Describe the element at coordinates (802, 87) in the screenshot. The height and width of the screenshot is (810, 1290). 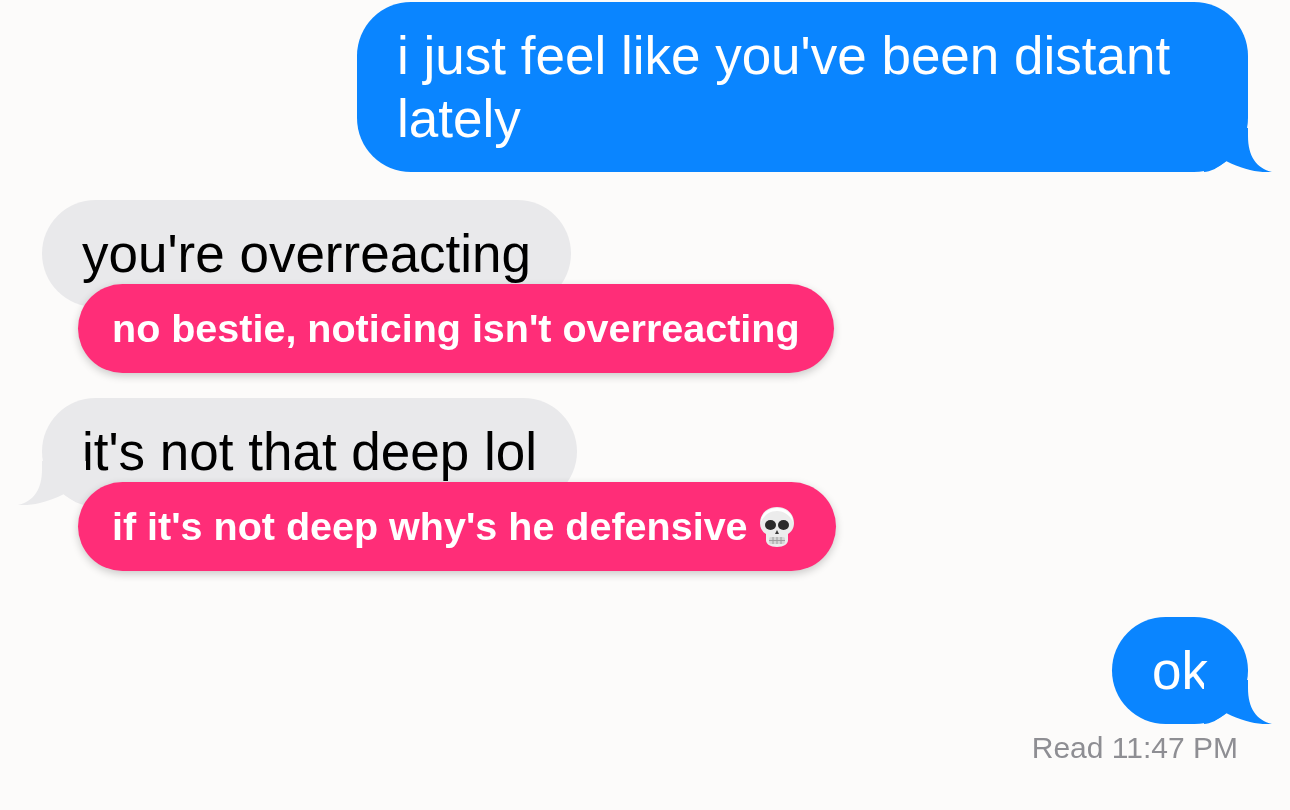
I see `sent-message-bubble: i just feel like you've been distant lately` at that location.